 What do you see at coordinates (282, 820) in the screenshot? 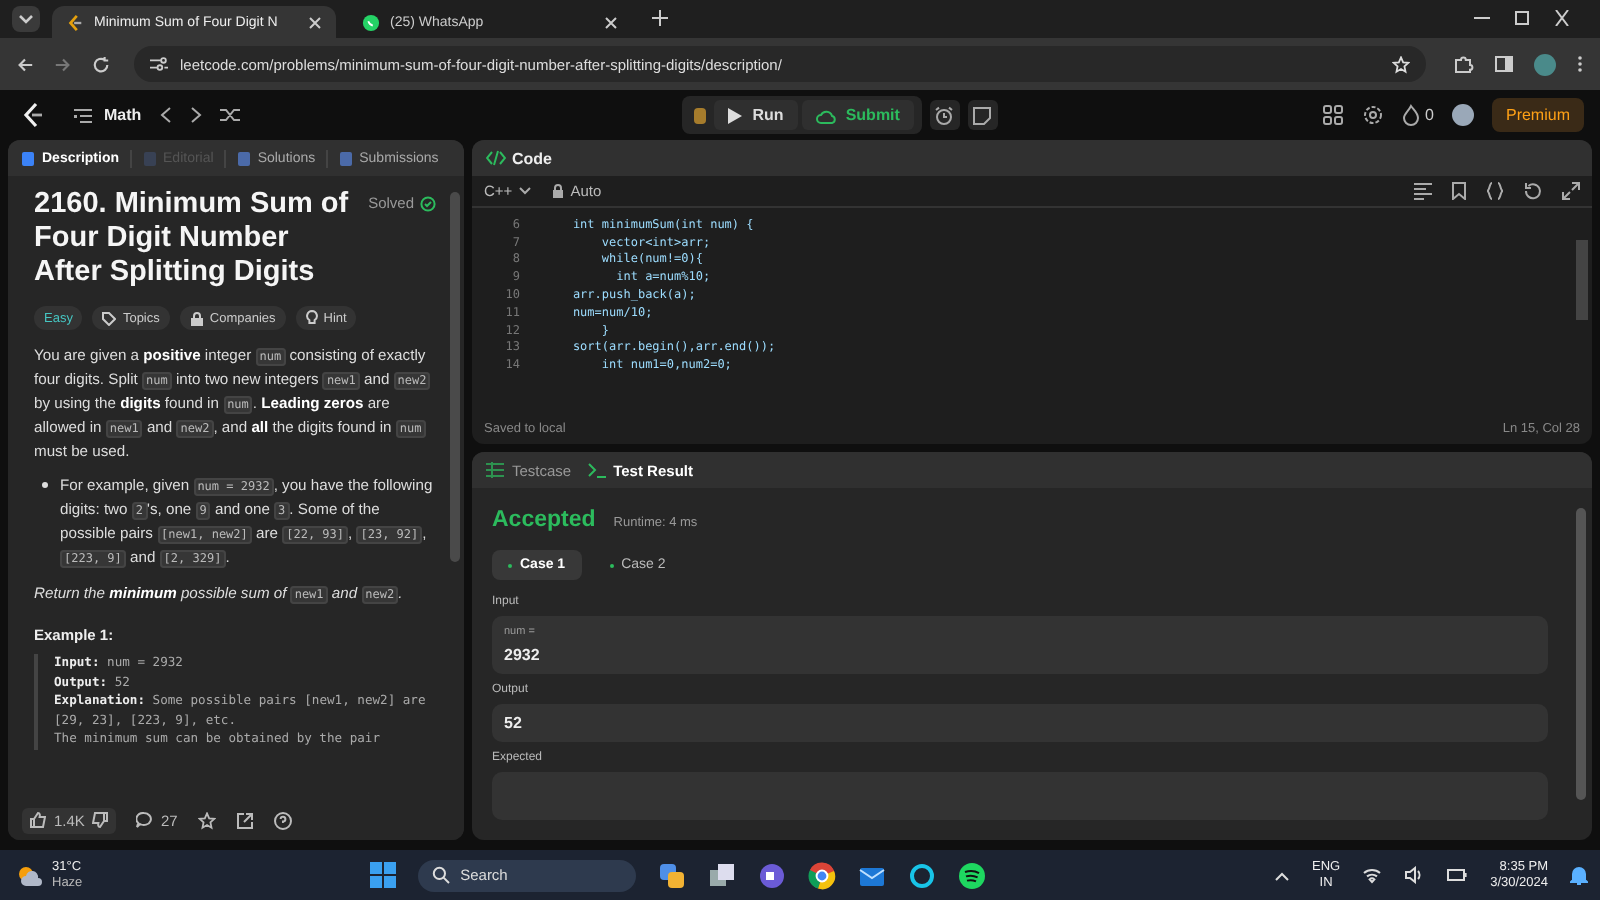
I see `help-icon` at bounding box center [282, 820].